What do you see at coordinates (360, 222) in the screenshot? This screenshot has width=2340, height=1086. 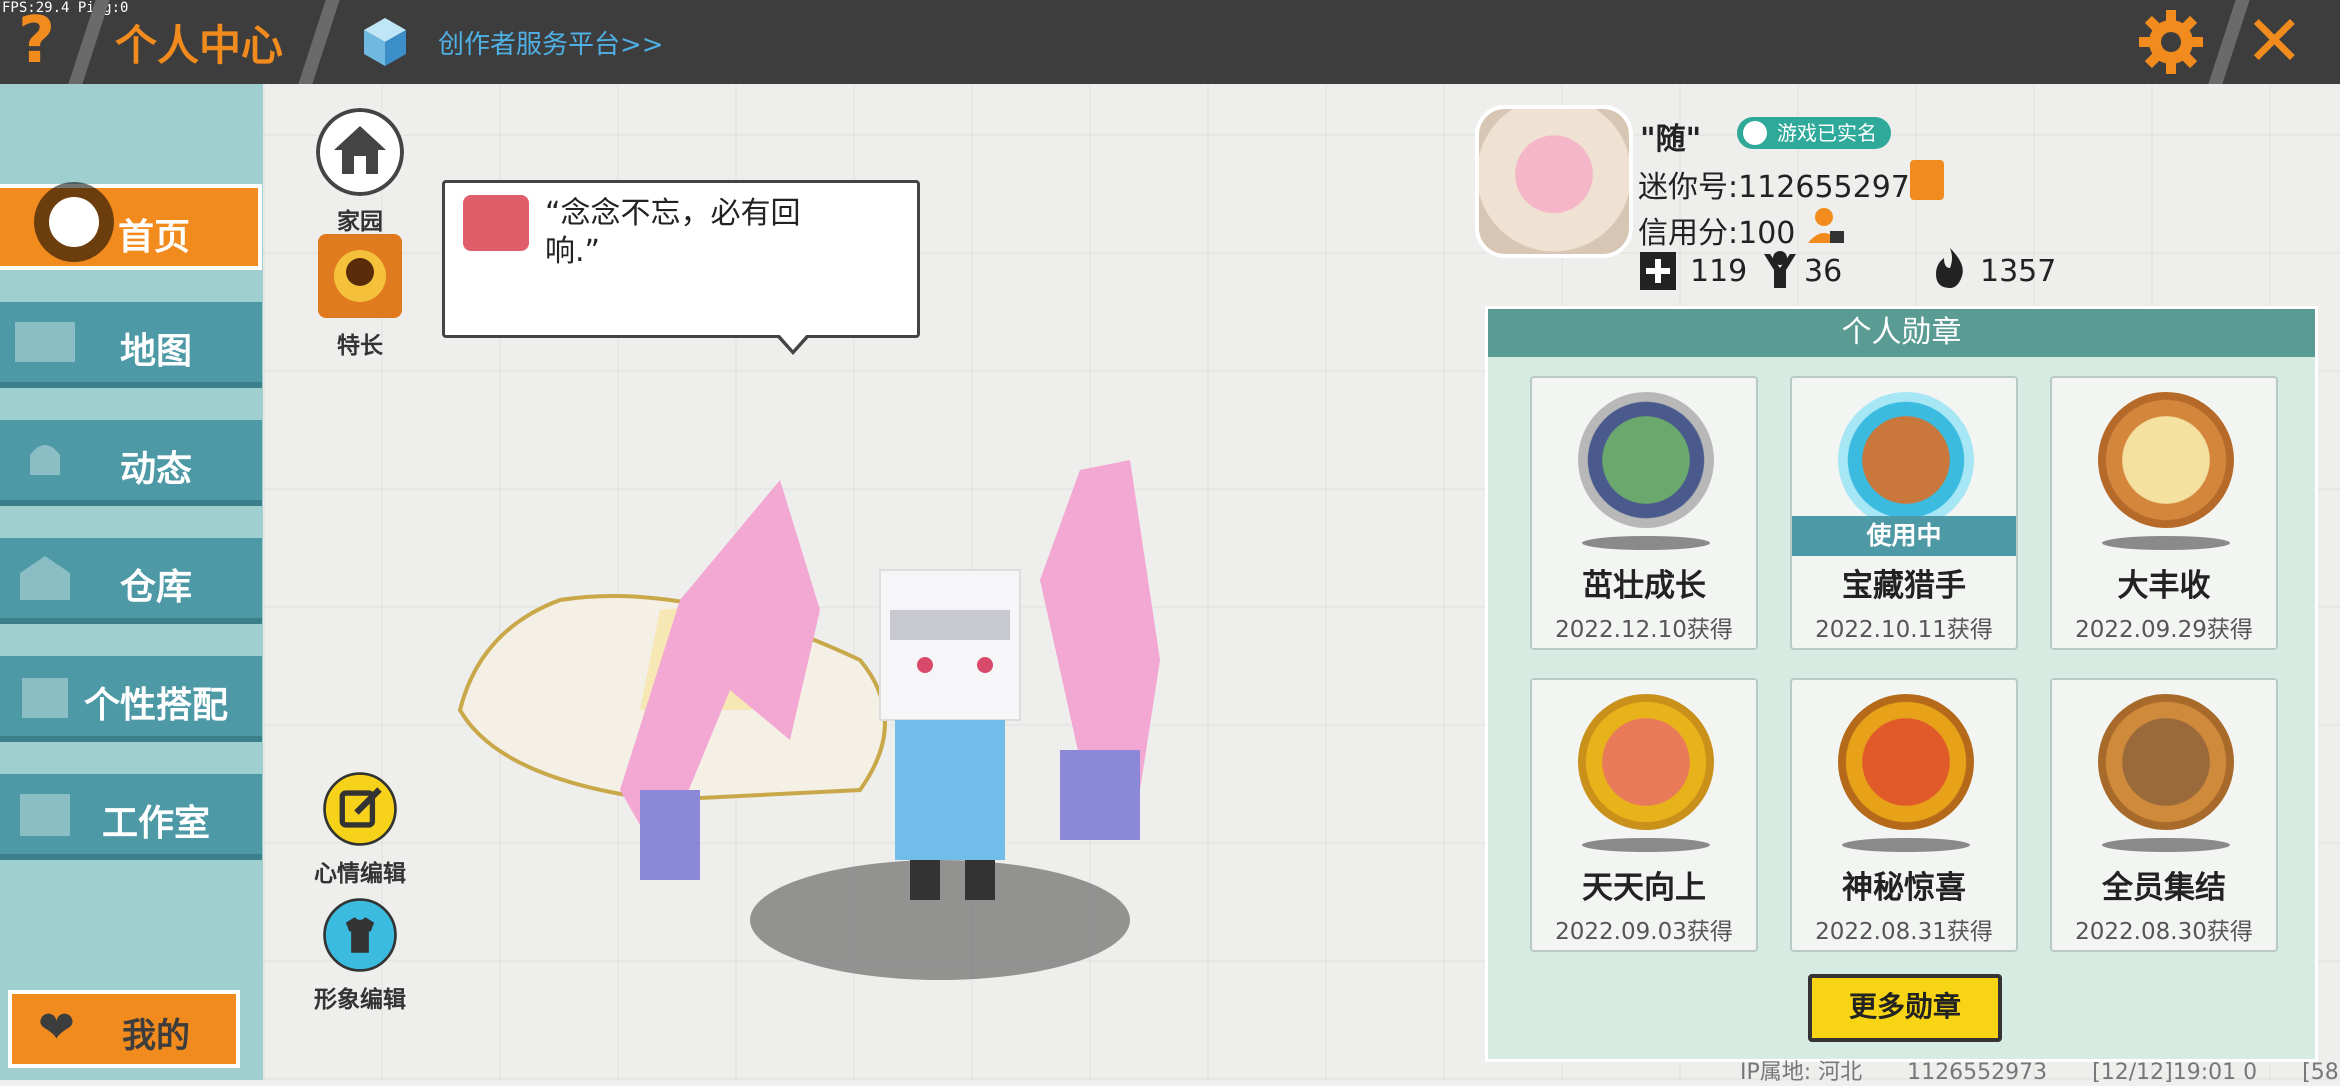 I see `home-caption: 家园` at bounding box center [360, 222].